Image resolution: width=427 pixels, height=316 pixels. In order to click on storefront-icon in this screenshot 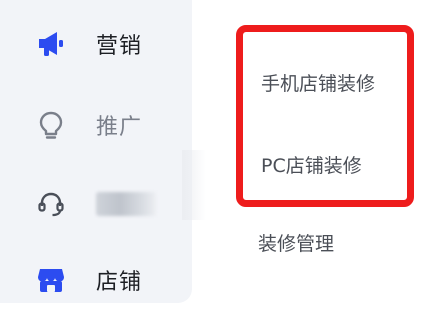, I will do `click(51, 280)`.